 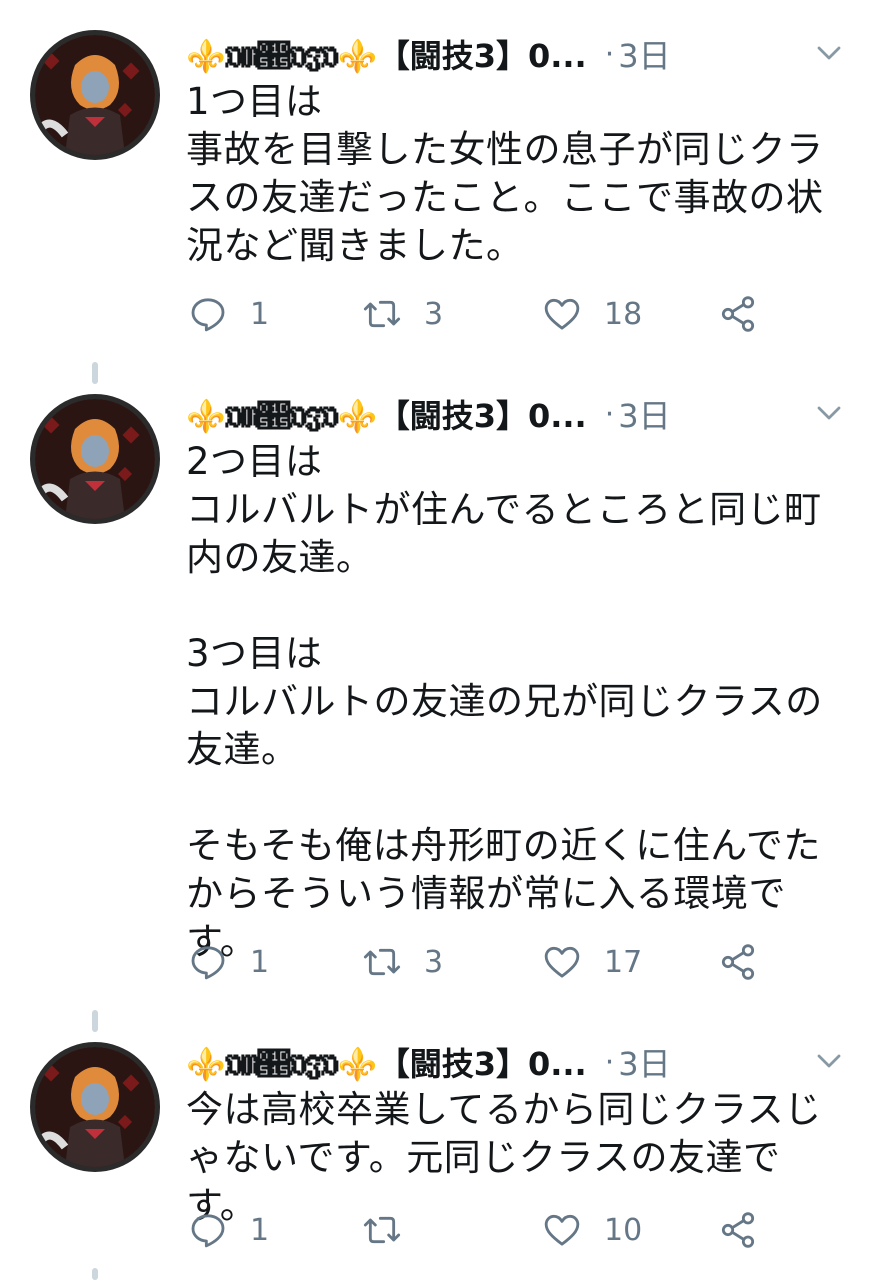 What do you see at coordinates (592, 314) in the screenshot?
I see `like-button: 18` at bounding box center [592, 314].